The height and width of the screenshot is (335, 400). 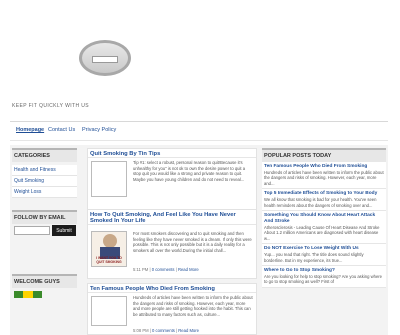 What do you see at coordinates (51, 106) in the screenshot?
I see `site-tagline: KEEP FIT QUICKLY WITH US` at bounding box center [51, 106].